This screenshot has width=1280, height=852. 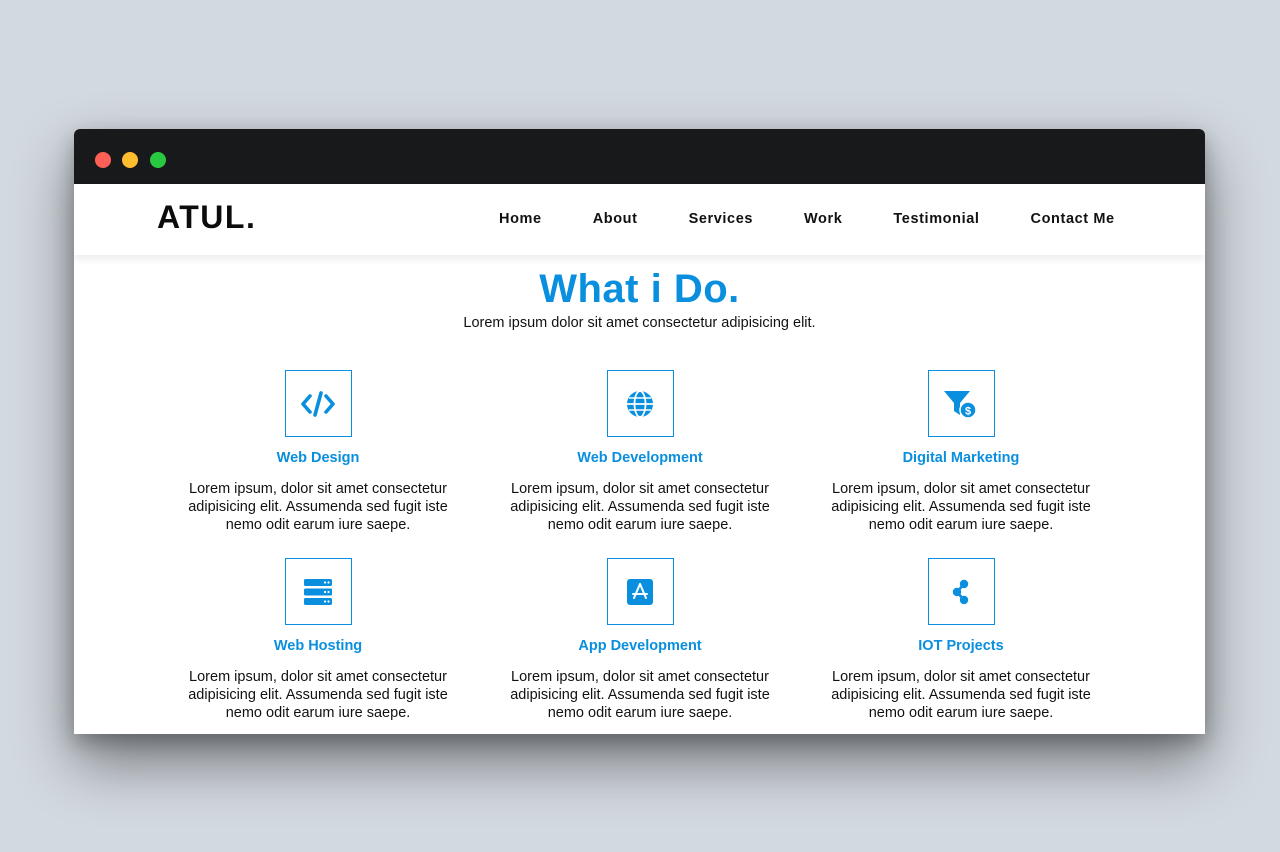 I want to click on share-nodes-icon, so click(x=961, y=592).